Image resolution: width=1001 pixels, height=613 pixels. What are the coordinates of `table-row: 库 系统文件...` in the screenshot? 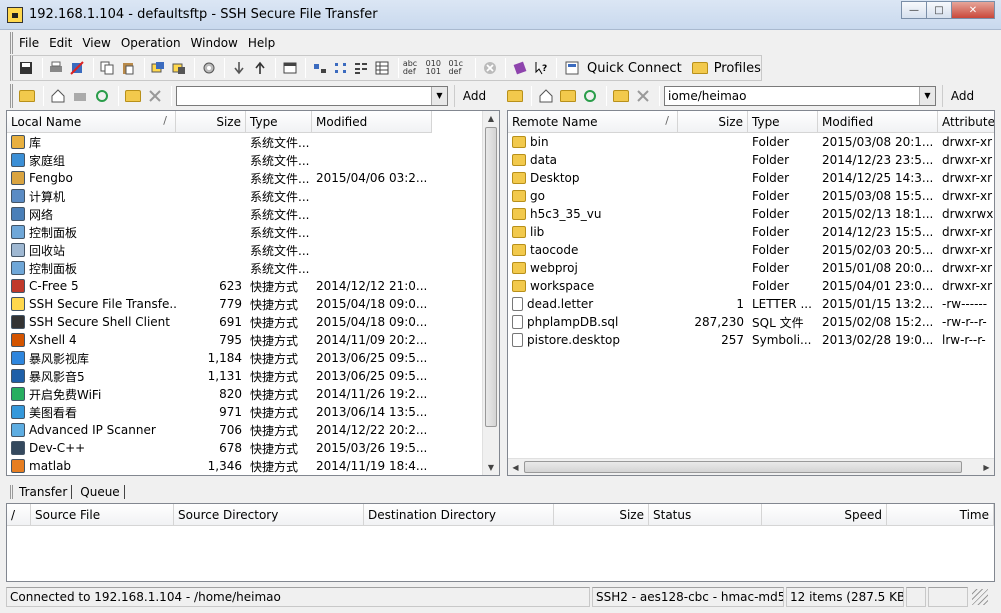 It's located at (219, 142).